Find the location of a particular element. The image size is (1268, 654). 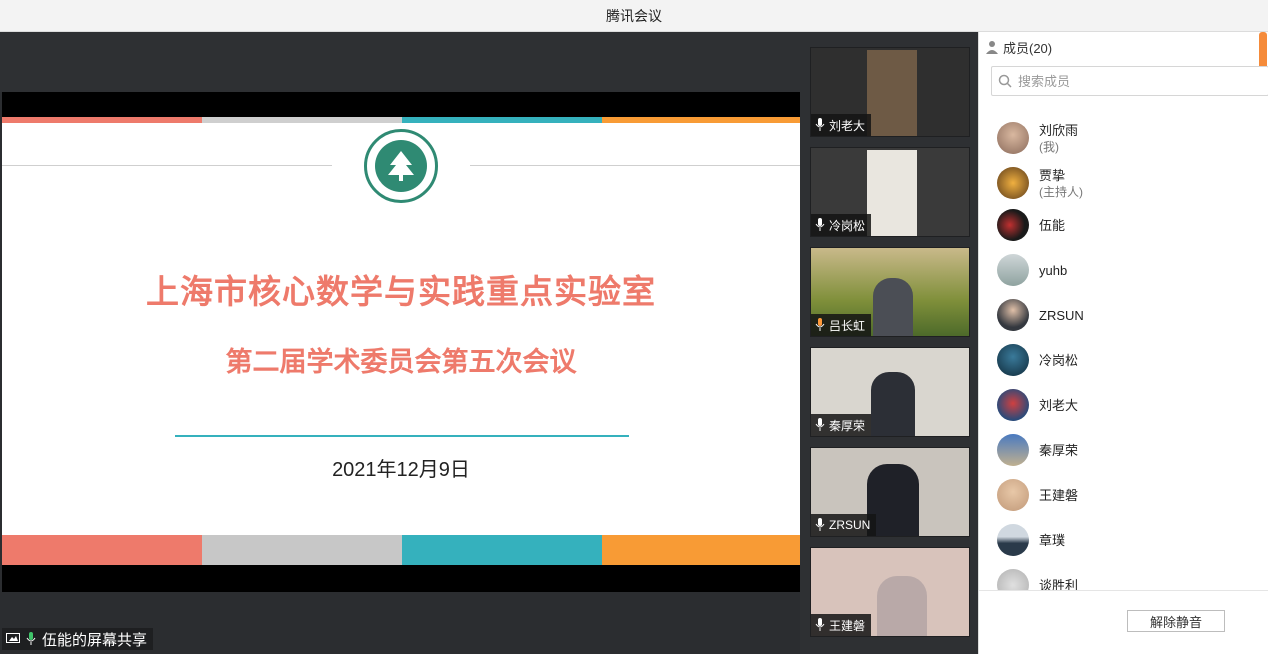

stage-top-area is located at coordinates (400, 62).